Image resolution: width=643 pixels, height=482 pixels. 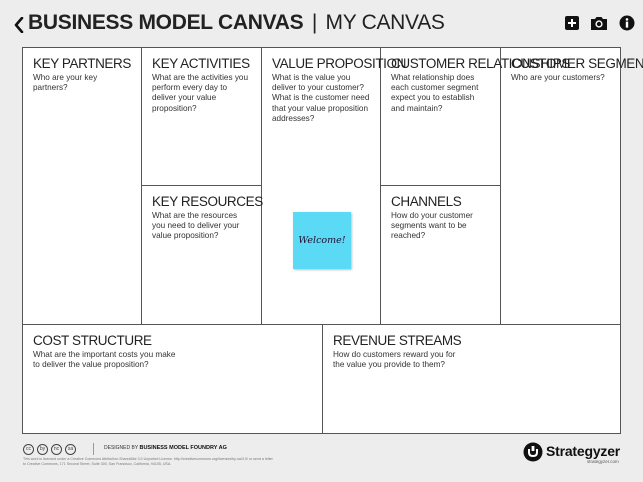 I want to click on designed-by-prefix: DESIGNED BY, so click(x=121, y=448).